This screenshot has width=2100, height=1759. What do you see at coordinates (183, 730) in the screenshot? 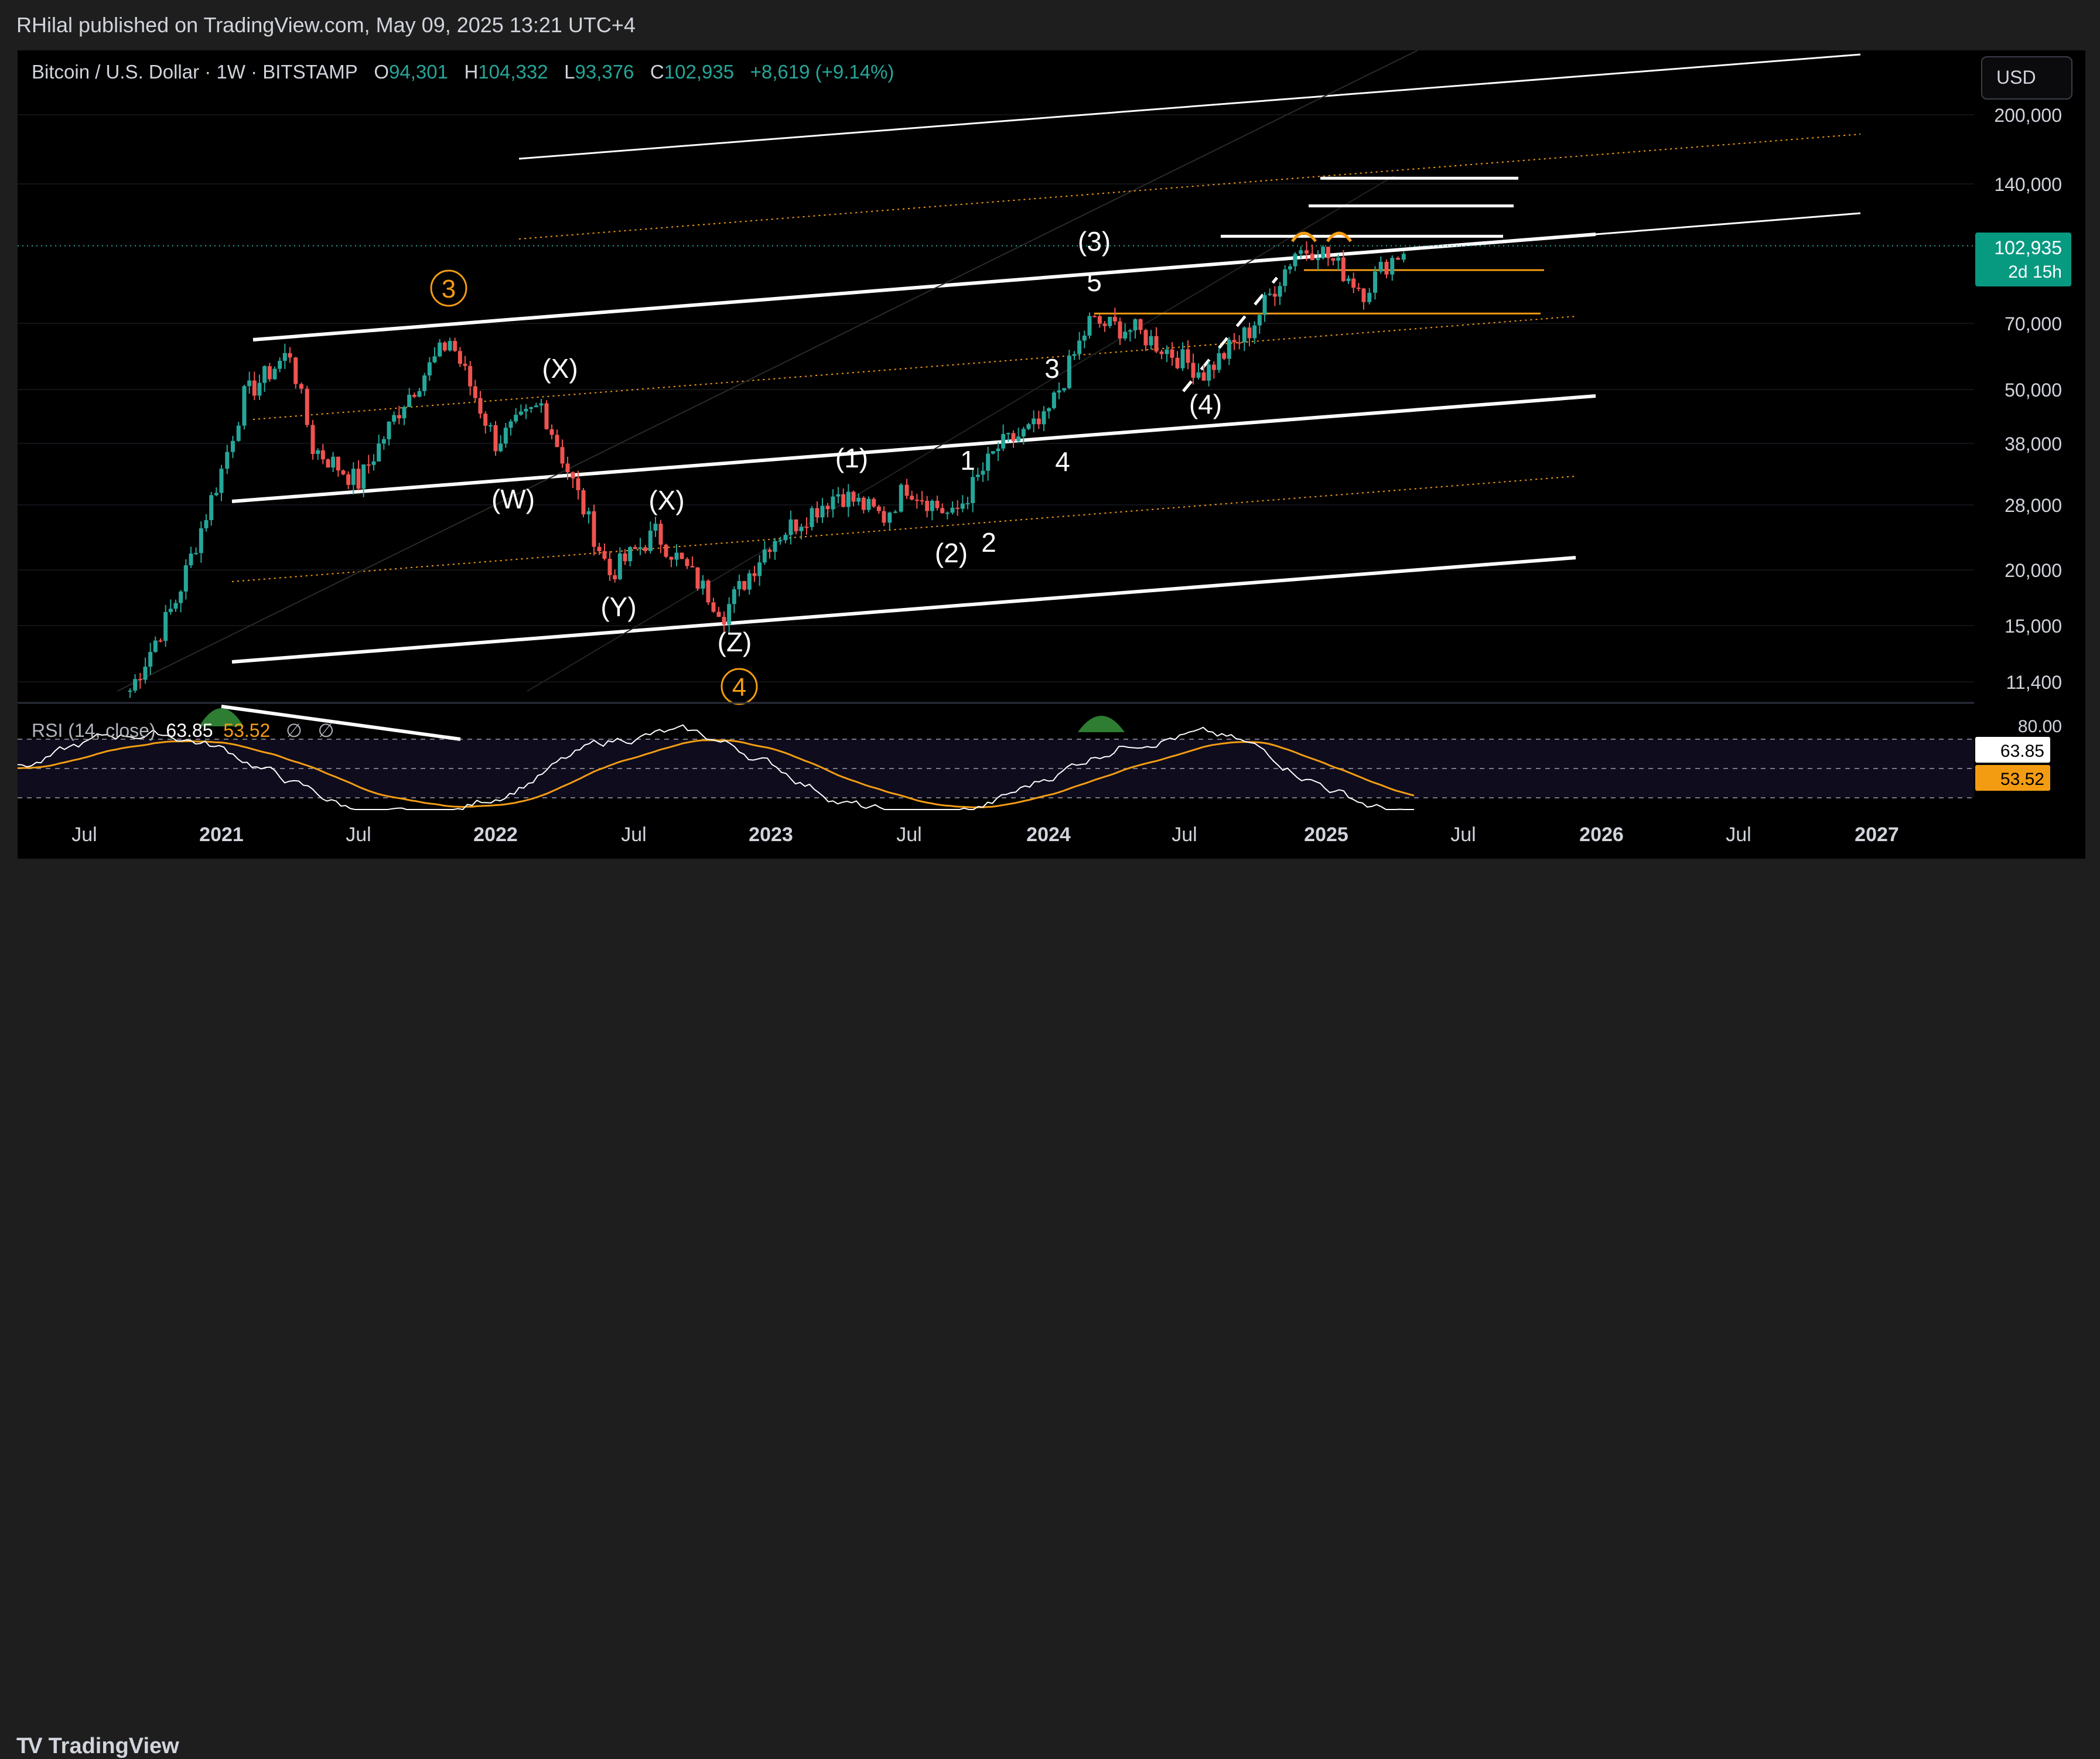
I see `rsi-legend: RSI (14, close) 63.85 53.52 ∅ ∅` at bounding box center [183, 730].